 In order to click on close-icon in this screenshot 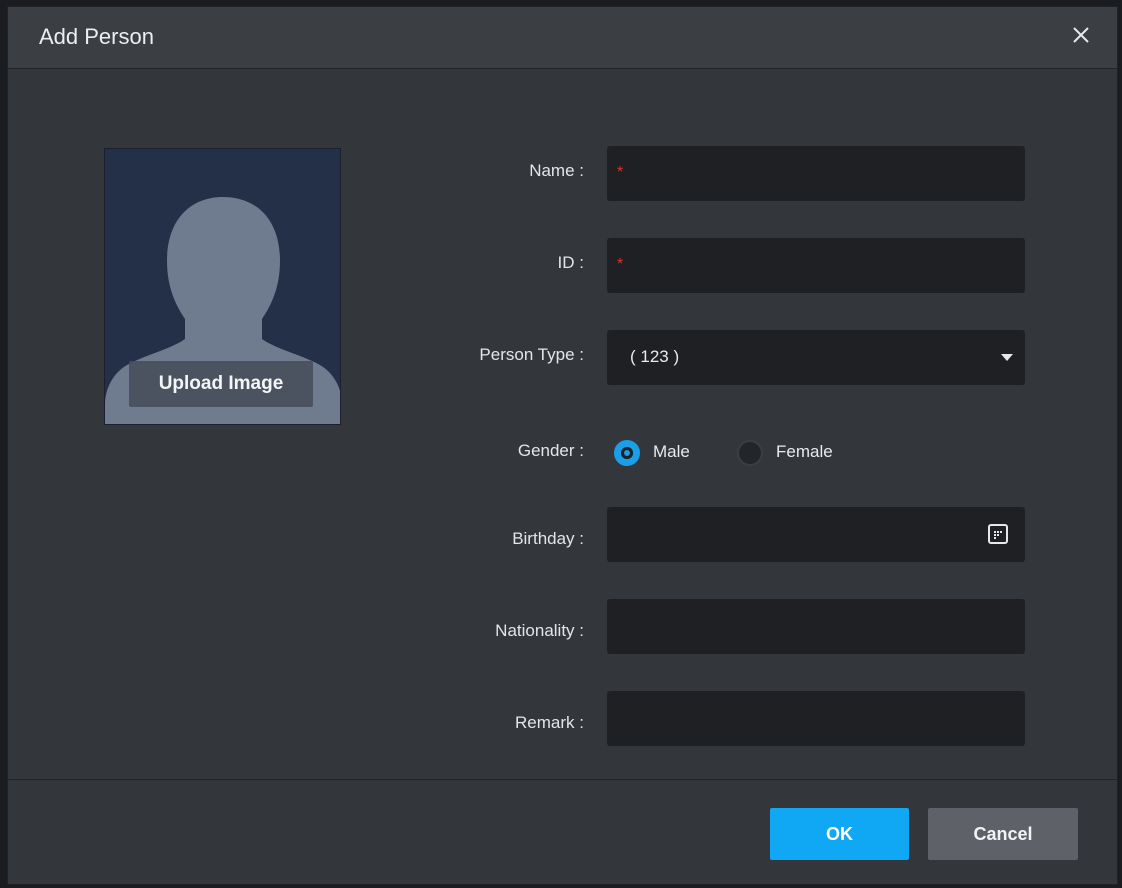, I will do `click(1081, 35)`.